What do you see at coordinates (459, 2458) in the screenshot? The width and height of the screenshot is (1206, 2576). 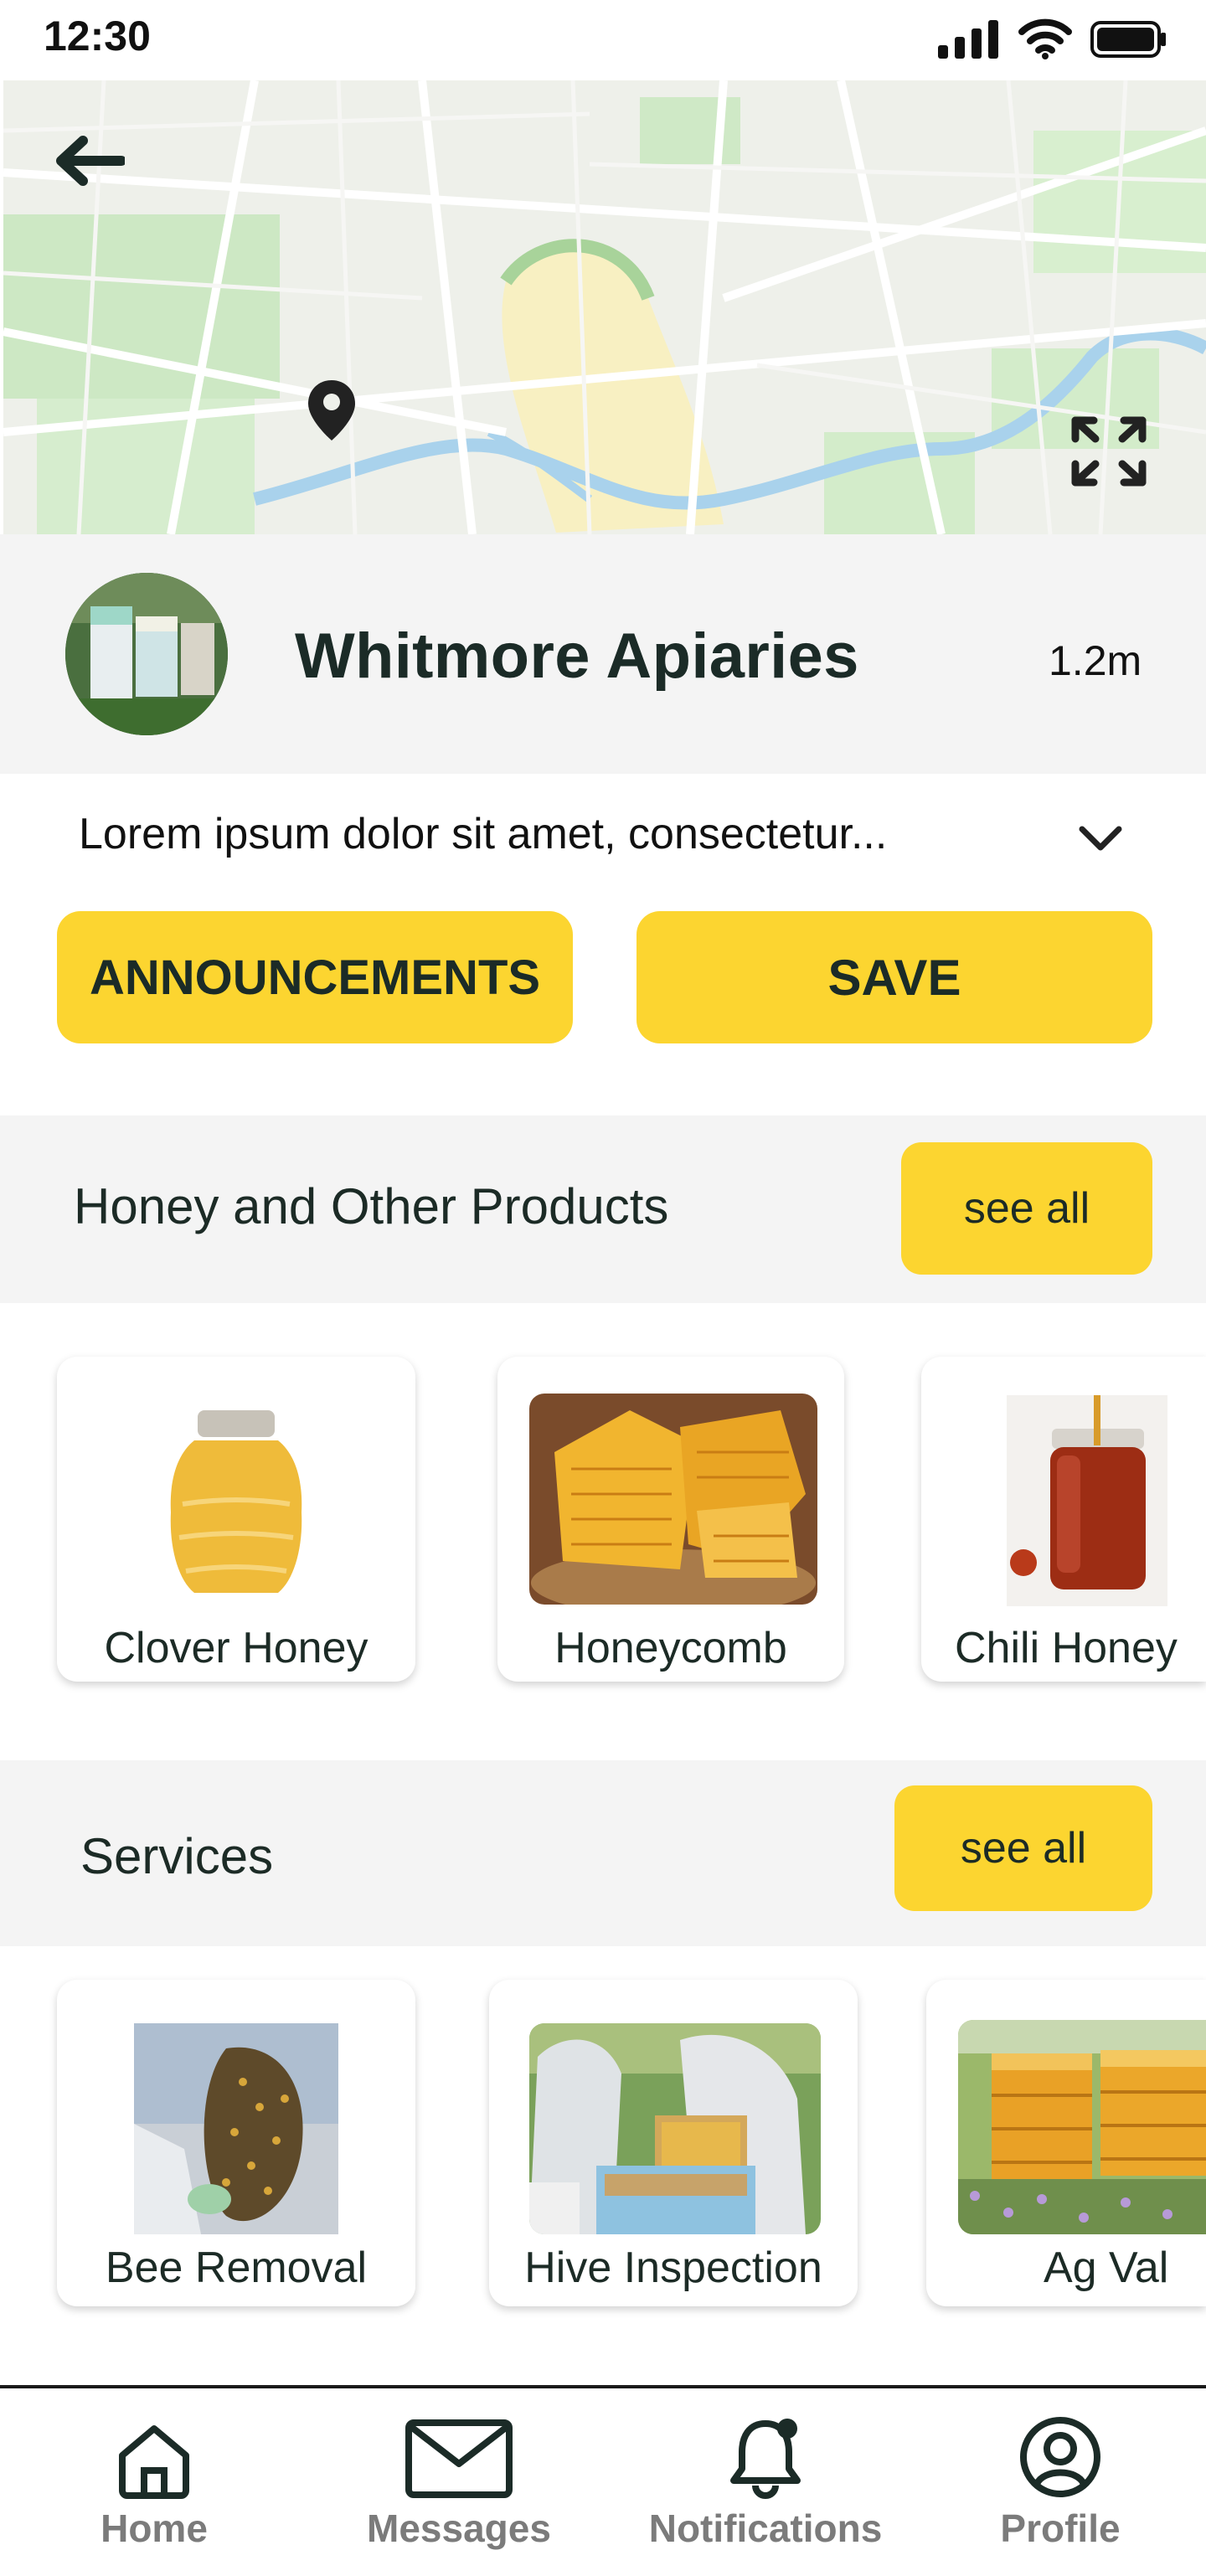 I see `mail-icon` at bounding box center [459, 2458].